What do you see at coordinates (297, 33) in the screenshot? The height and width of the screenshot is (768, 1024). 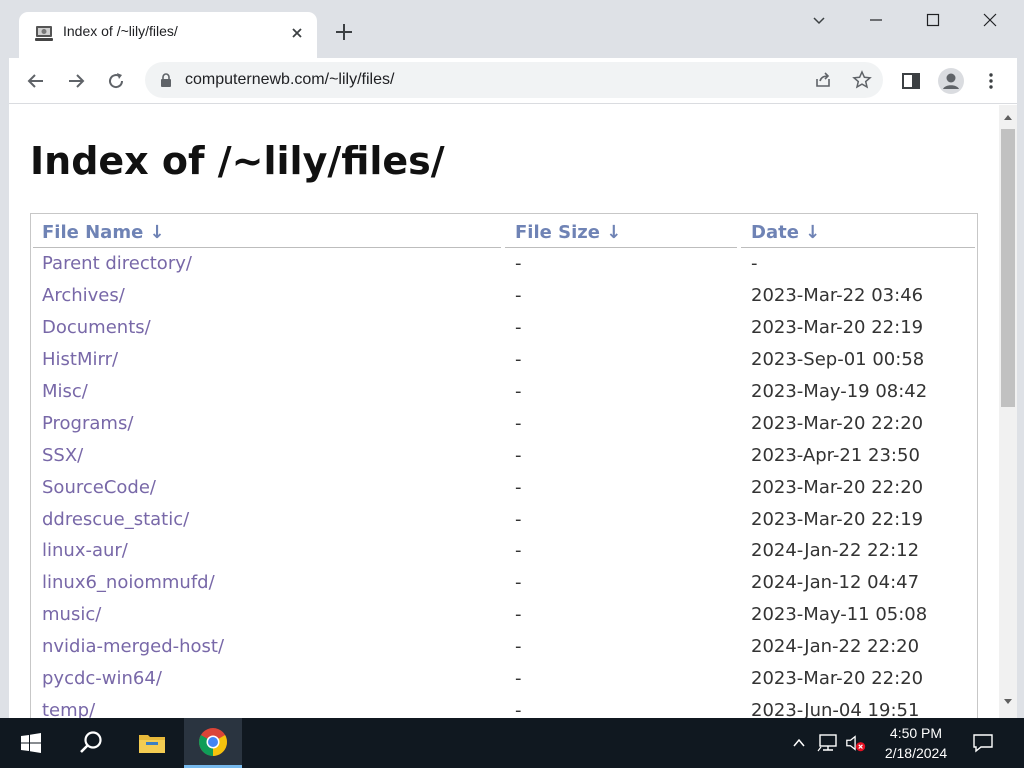 I see `tab-close-icon` at bounding box center [297, 33].